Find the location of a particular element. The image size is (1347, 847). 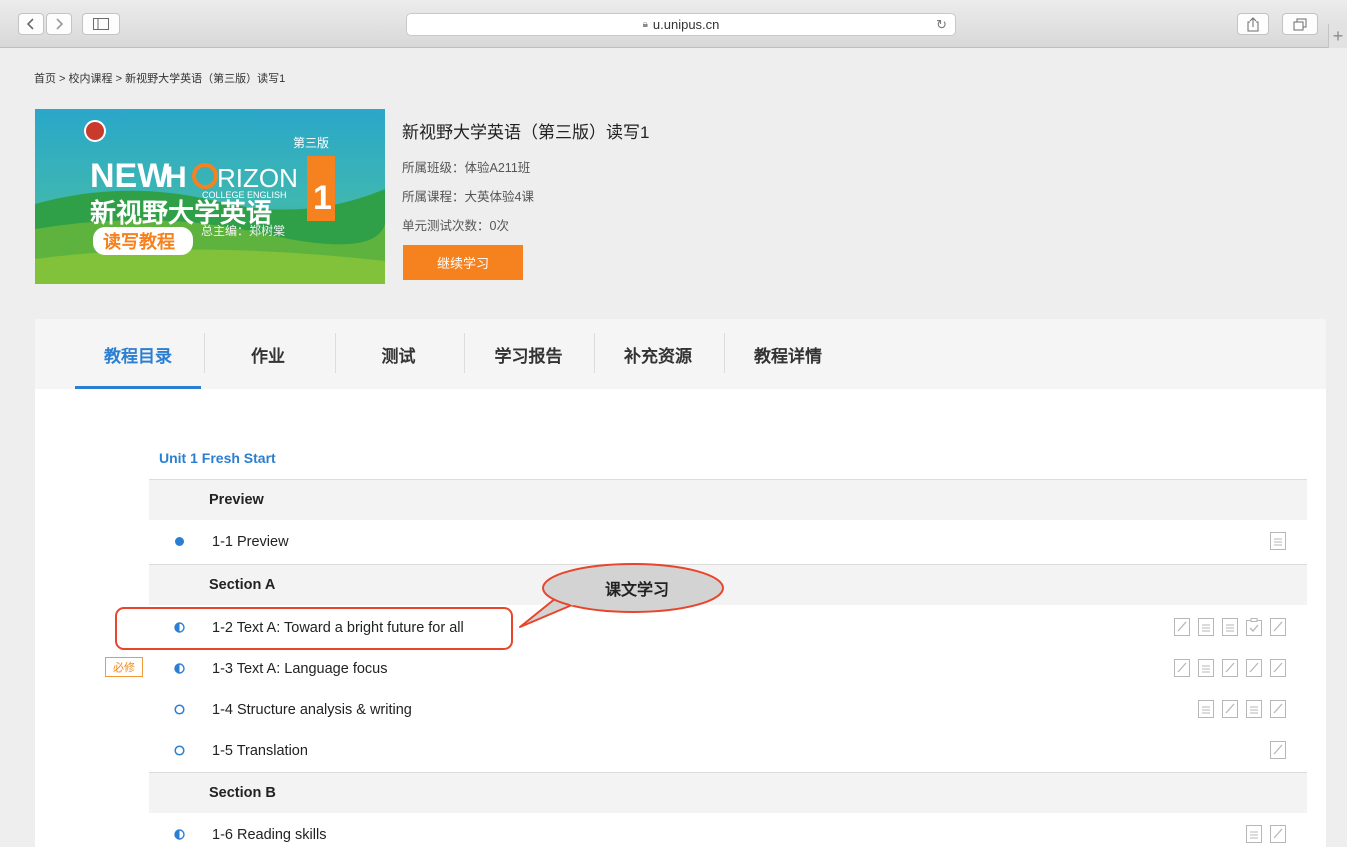

tab-bar: 教程目录 作业 测试 学习报告 补充资源 教程详情 is located at coordinates (680, 354).